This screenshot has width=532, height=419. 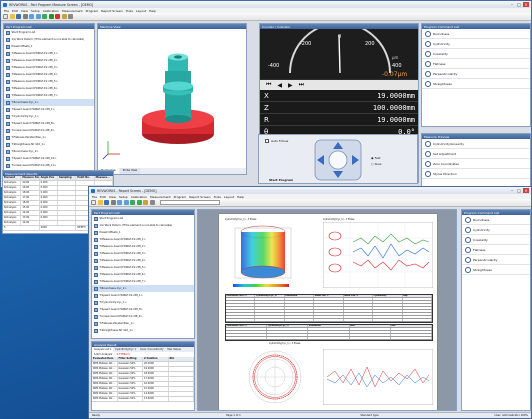 I want to click on tree-item: T:Speed-Guard:HORIZ:X1>88_10>, so click(x=49, y=158).